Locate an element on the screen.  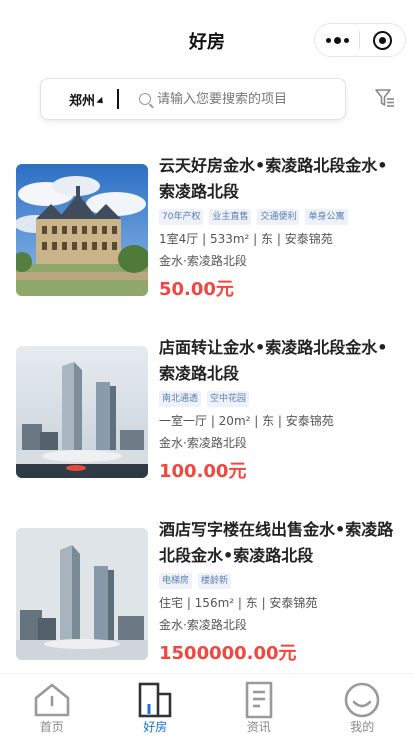
tab-label: 我的 is located at coordinates (362, 727).